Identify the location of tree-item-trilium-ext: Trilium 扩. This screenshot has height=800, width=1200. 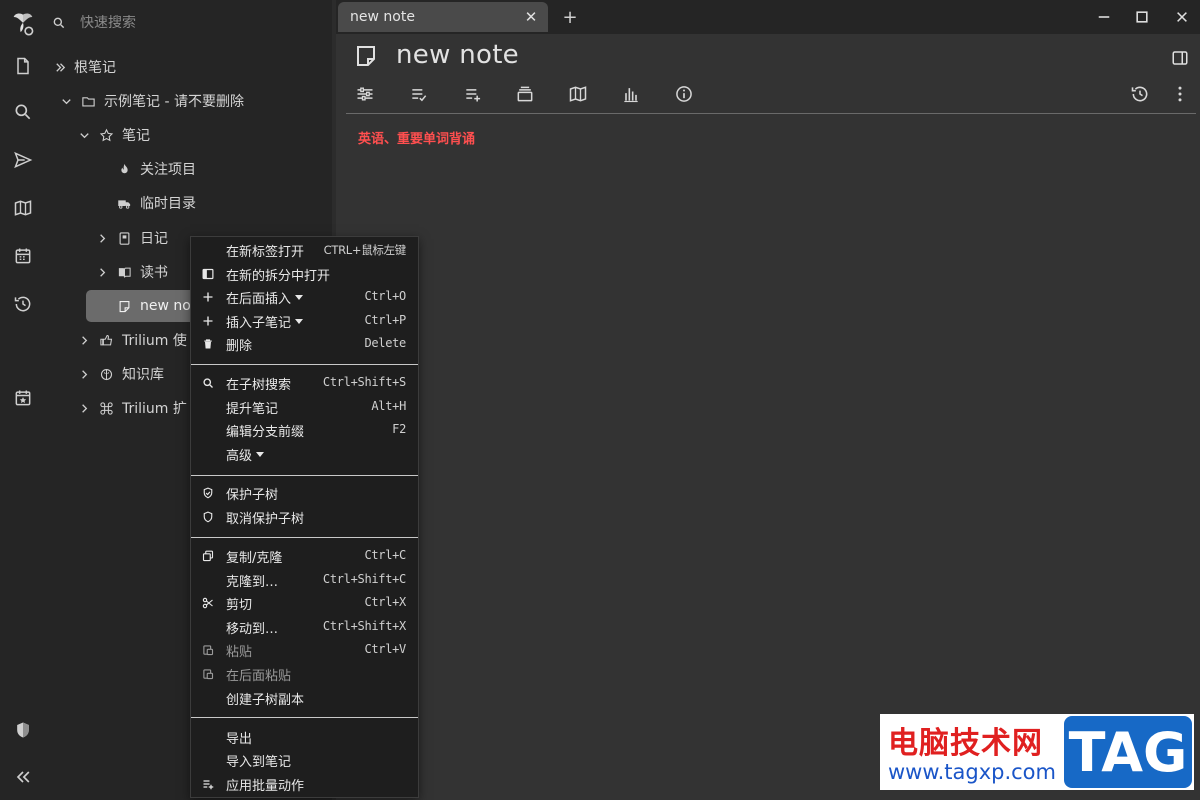
(131, 408).